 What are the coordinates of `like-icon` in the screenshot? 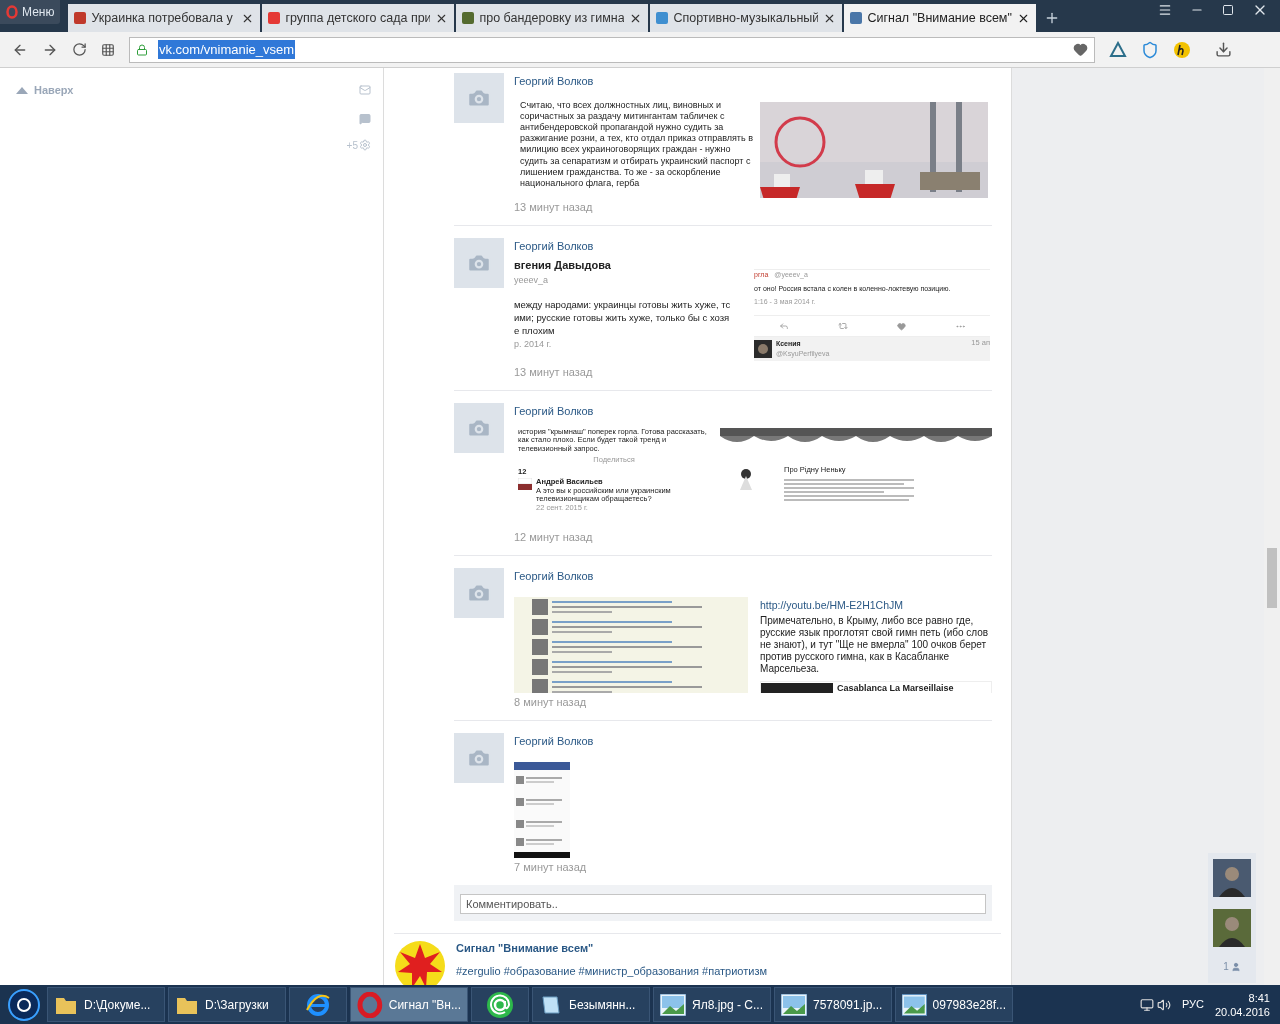 It's located at (901, 326).